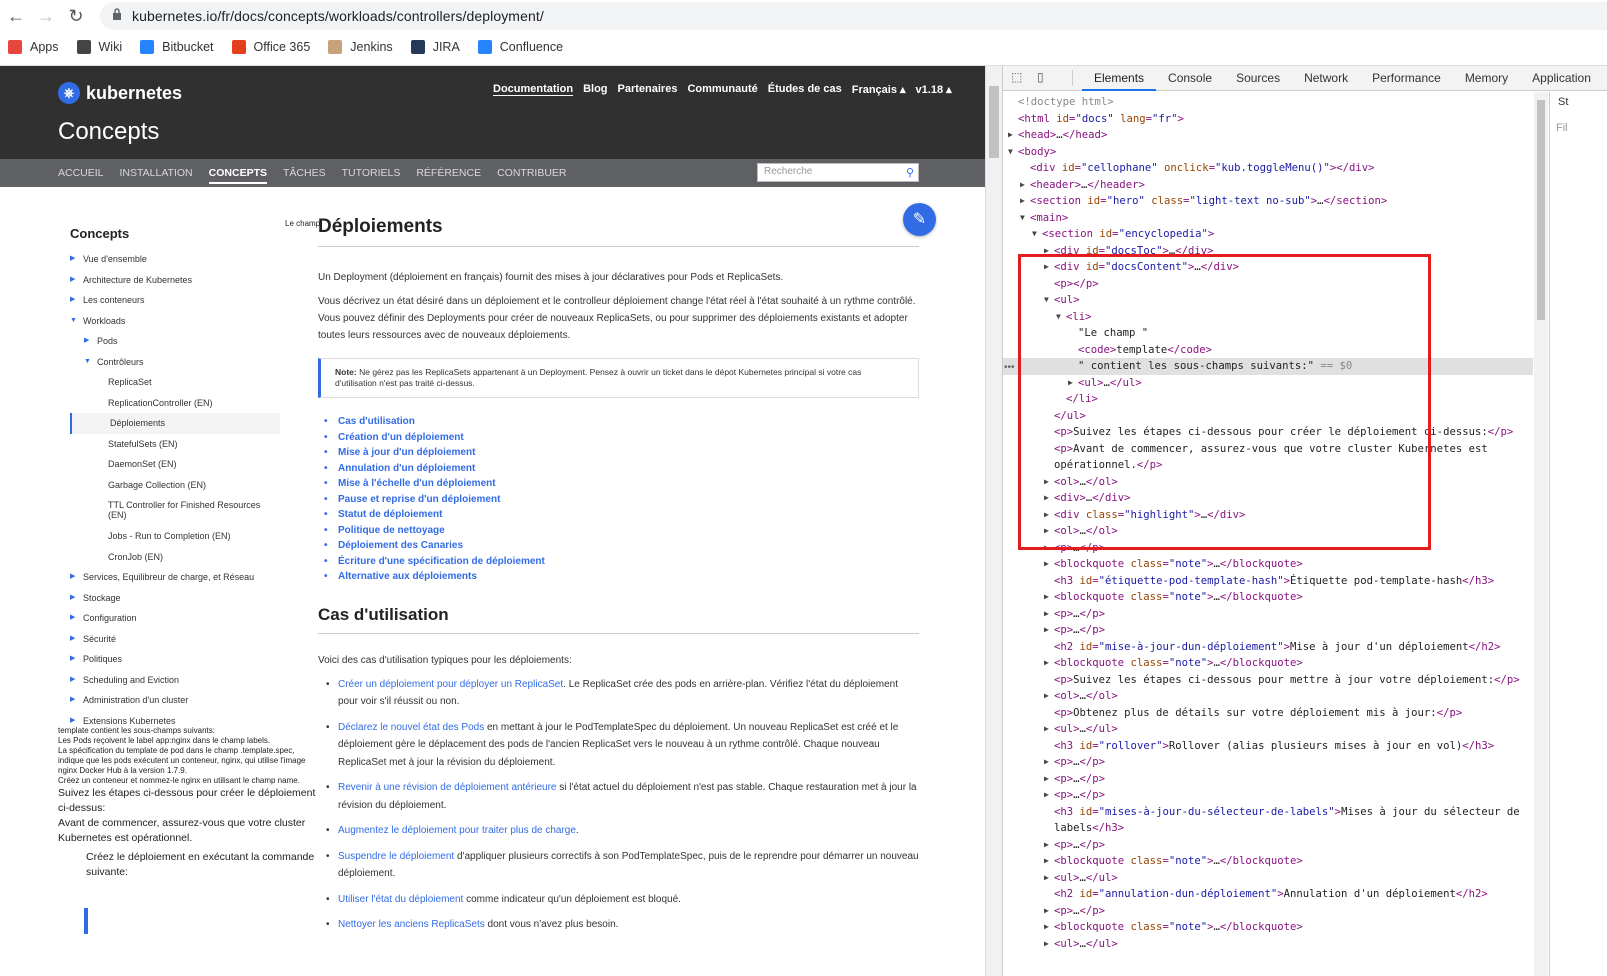 This screenshot has height=976, width=1607. I want to click on sidebar-item: ▶ Stockage, so click(175, 598).